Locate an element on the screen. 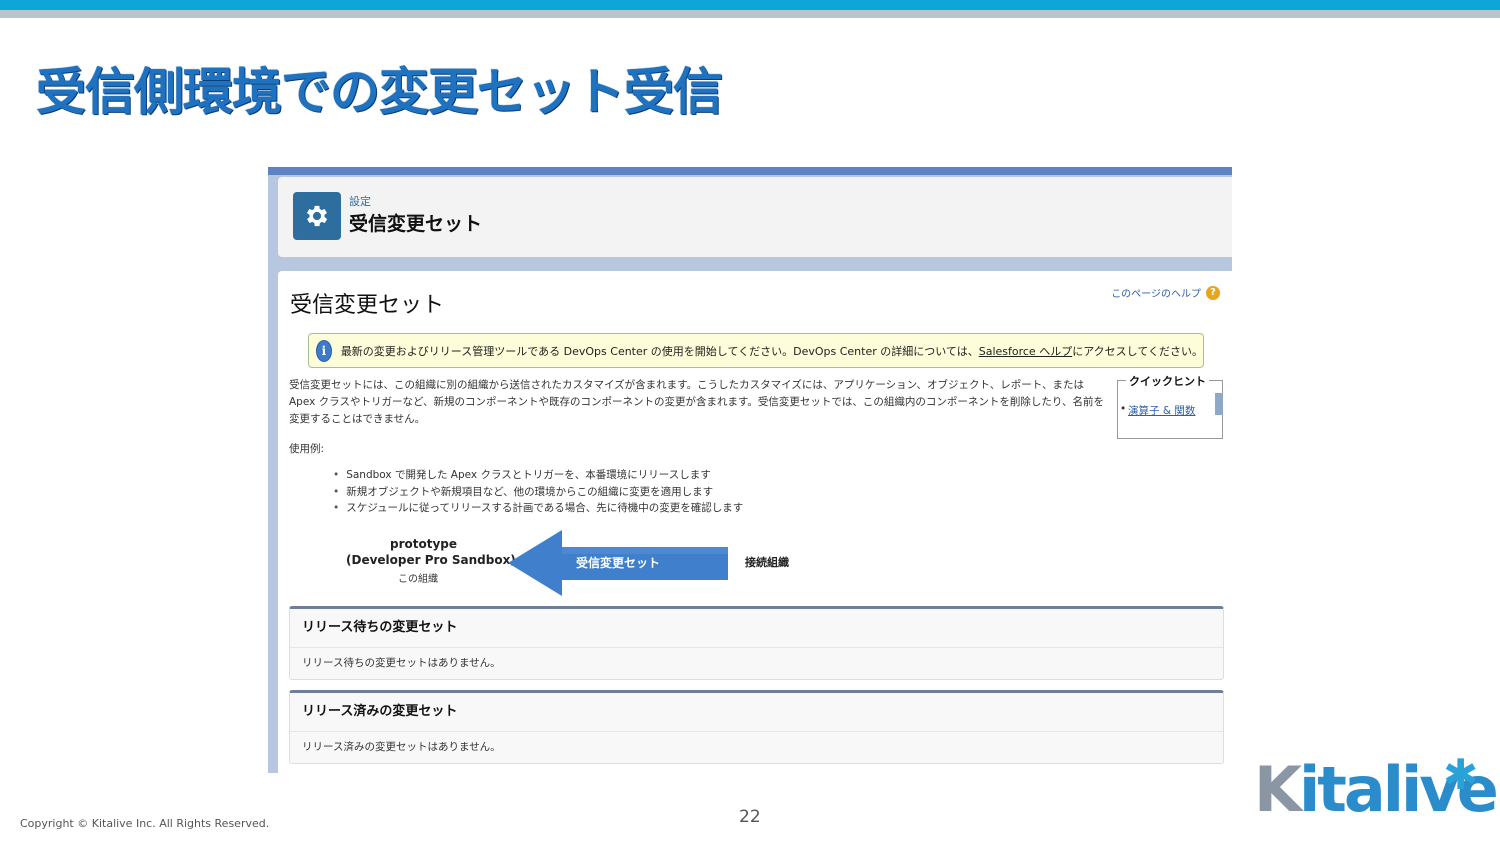 The width and height of the screenshot is (1500, 844). setup-header: 設定 受信変更セット is located at coordinates (755, 217).